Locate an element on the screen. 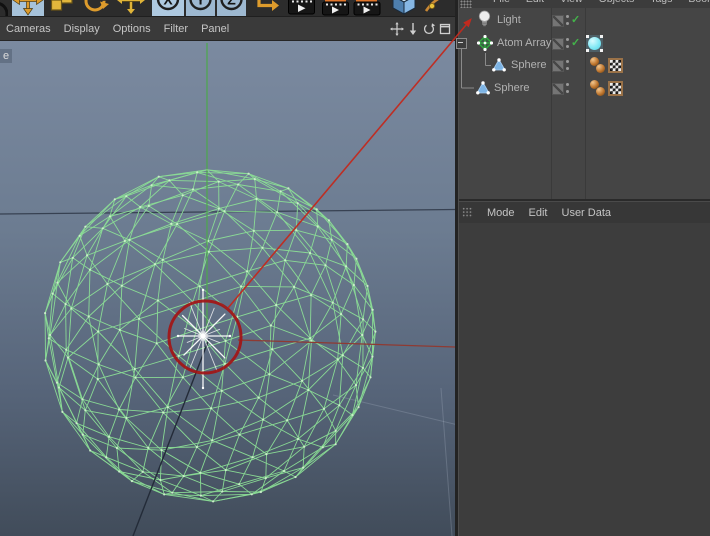 This screenshot has height=536, width=710. camera-label-fragment: e is located at coordinates (6, 56).